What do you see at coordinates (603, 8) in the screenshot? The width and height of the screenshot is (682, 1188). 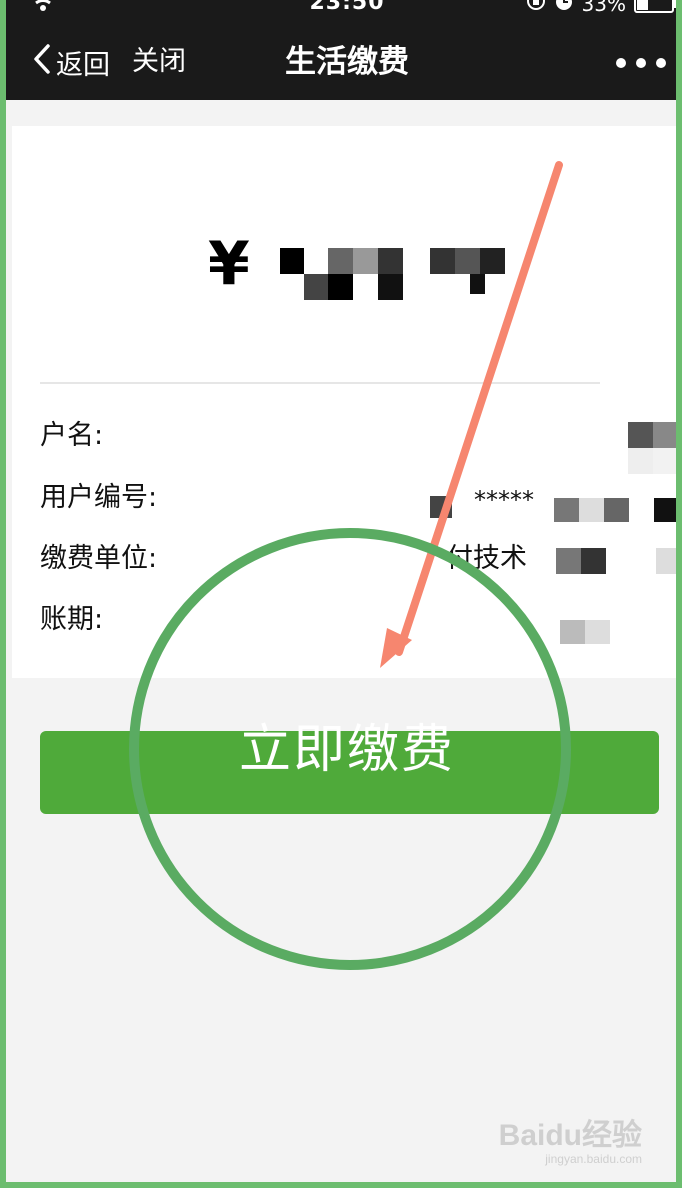 I see `battery-percent: 33%` at bounding box center [603, 8].